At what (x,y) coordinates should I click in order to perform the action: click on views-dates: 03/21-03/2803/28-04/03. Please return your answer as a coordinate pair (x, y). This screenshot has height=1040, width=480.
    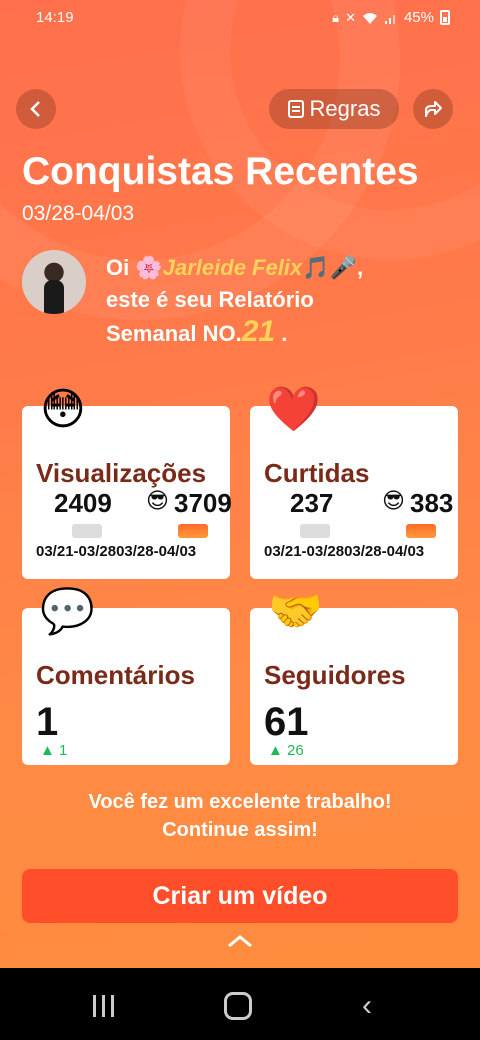
    Looking at the image, I should click on (116, 551).